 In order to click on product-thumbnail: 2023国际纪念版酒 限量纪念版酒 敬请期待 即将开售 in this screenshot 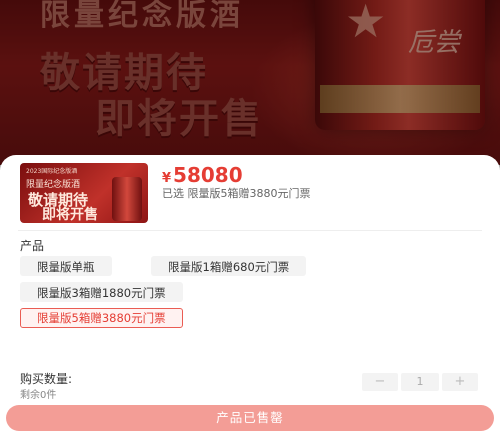, I will do `click(84, 193)`.